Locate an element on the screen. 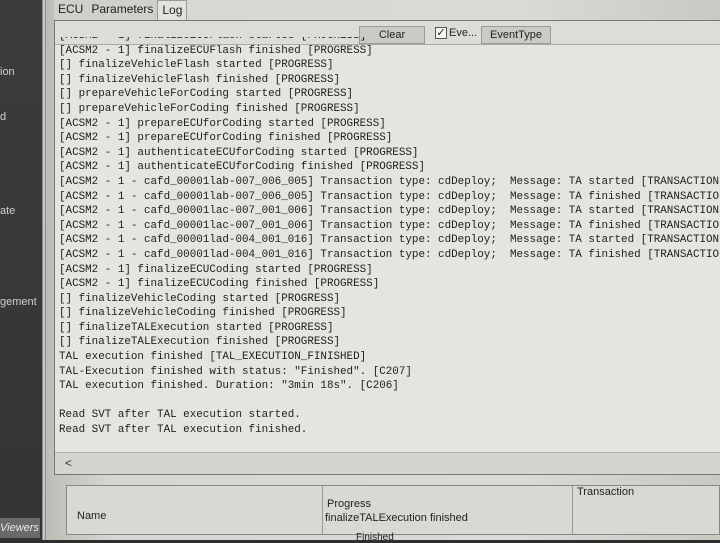 The width and height of the screenshot is (720, 543). tab-log: Log is located at coordinates (172, 10).